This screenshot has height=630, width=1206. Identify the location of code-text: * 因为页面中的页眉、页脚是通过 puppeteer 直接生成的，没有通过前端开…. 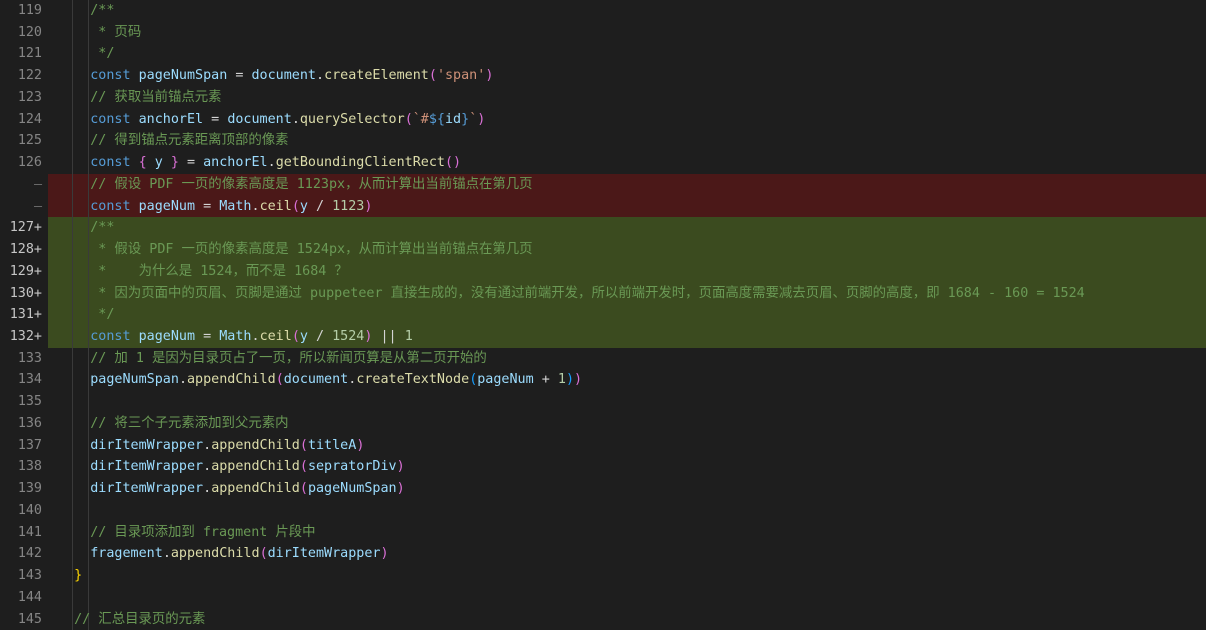
(571, 294).